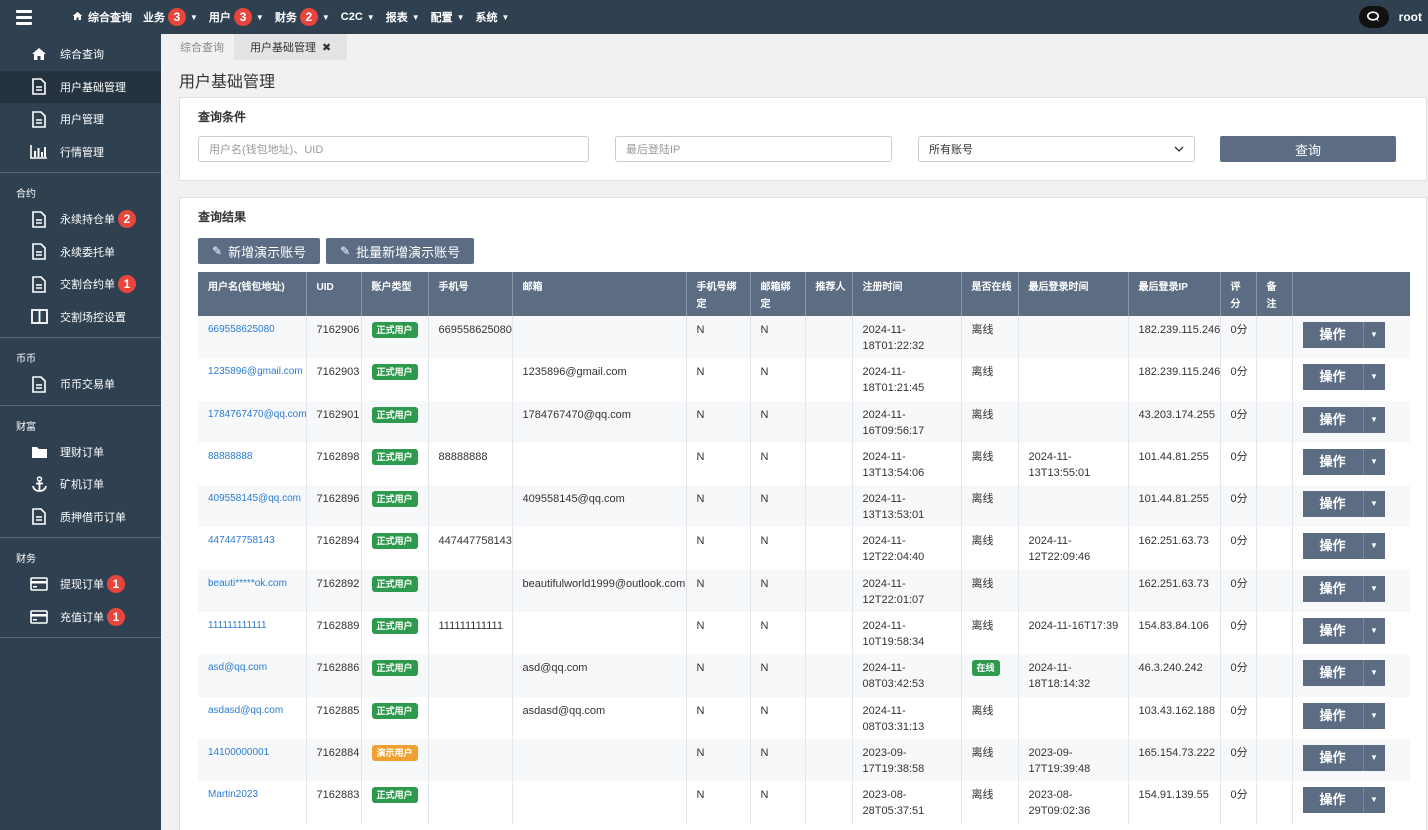  Describe the element at coordinates (470, 760) in the screenshot. I see `table-cell-phone` at that location.